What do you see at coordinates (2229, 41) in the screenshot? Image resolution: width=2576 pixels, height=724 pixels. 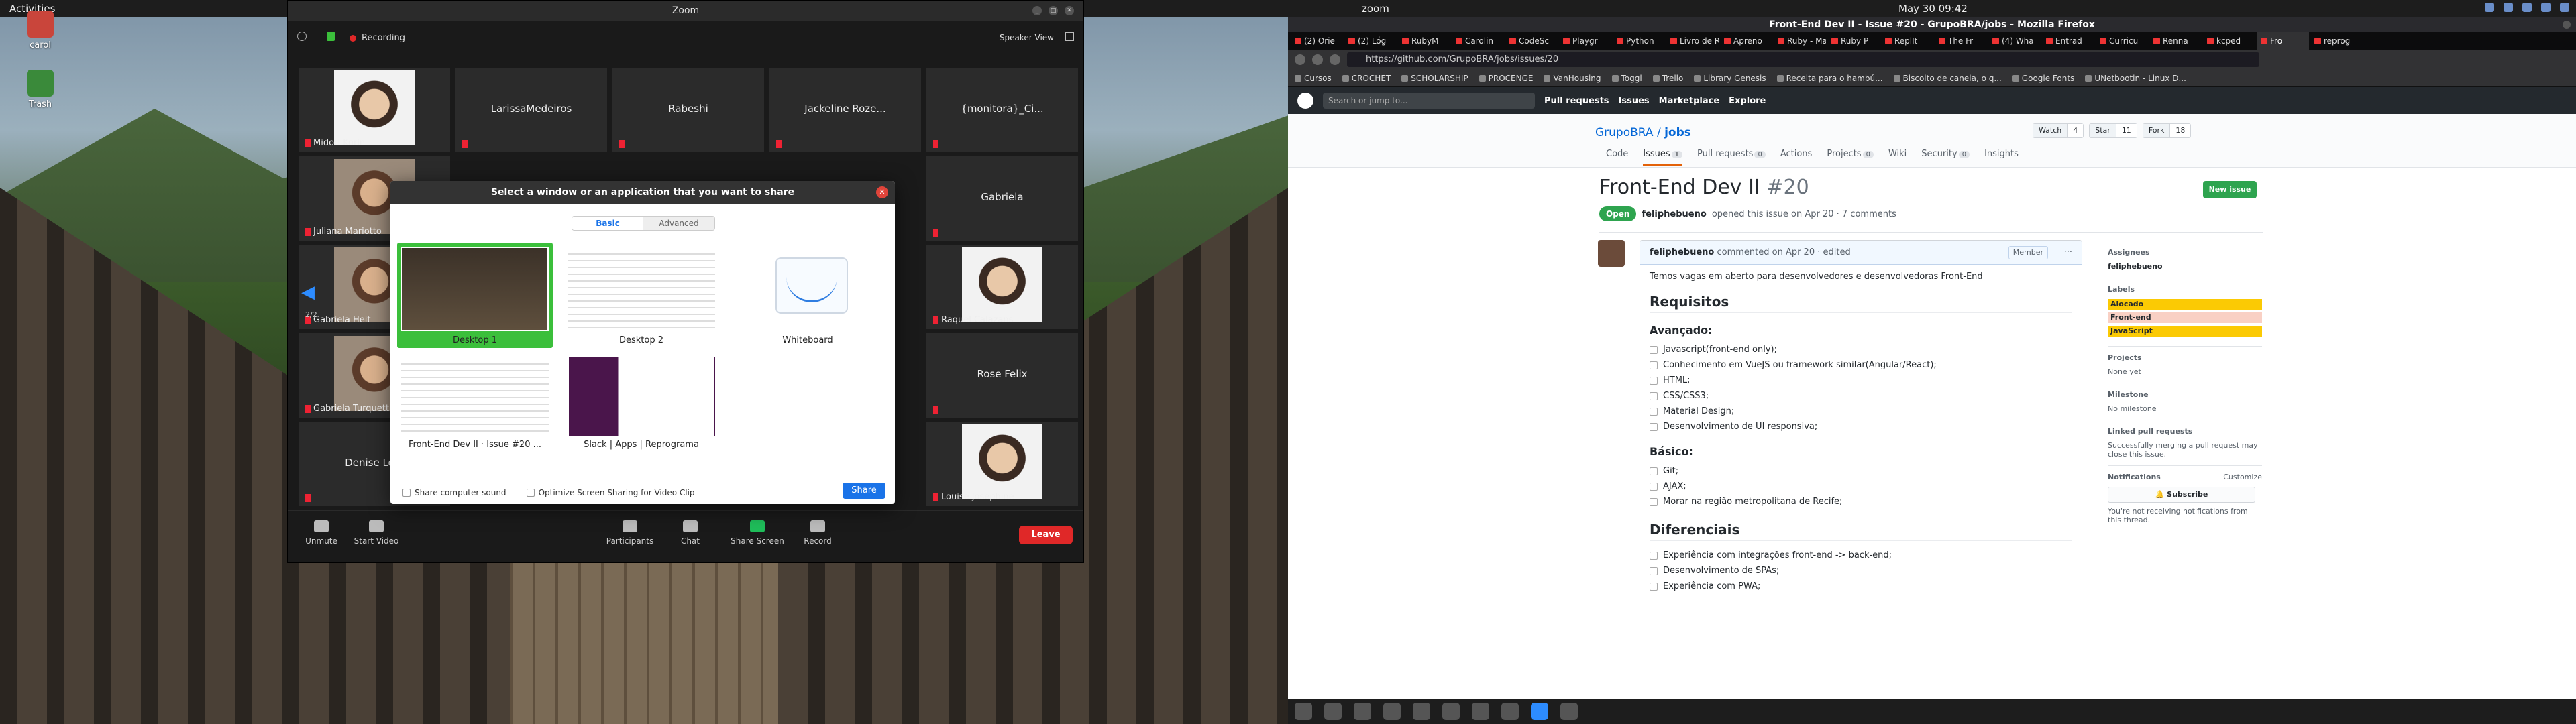 I see `browser-tab: kcped` at bounding box center [2229, 41].